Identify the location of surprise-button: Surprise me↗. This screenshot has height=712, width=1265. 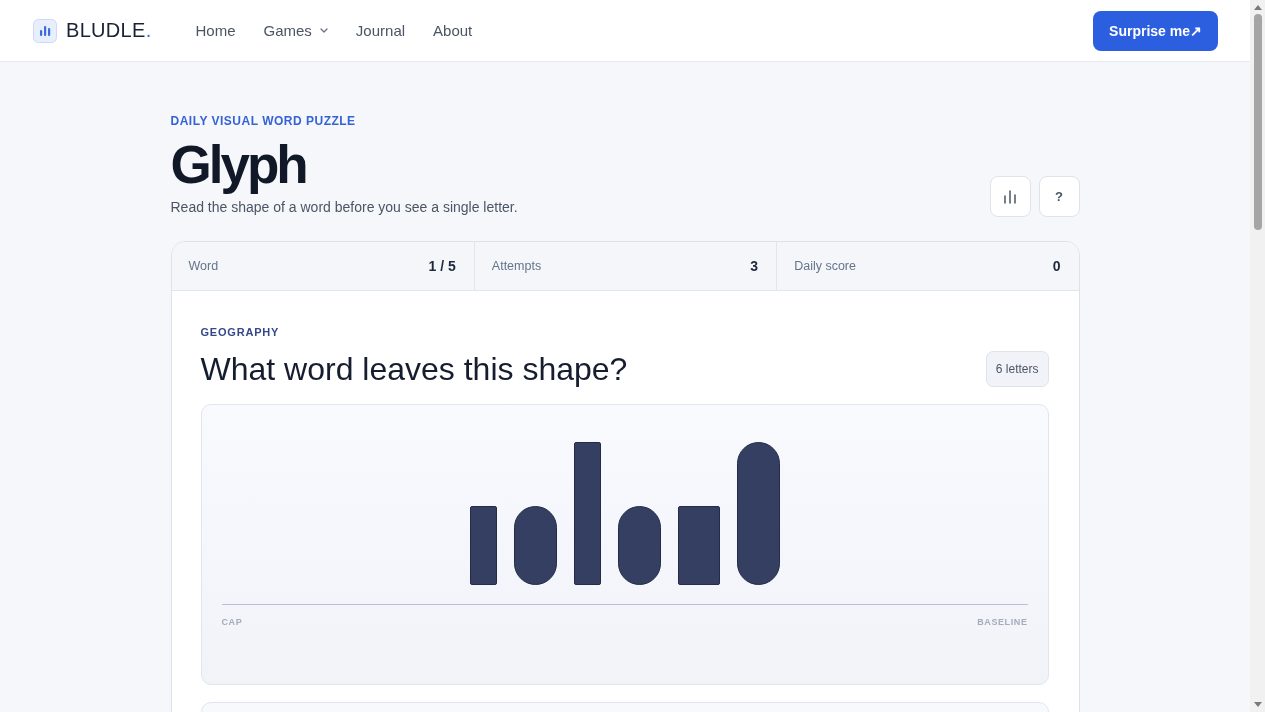
(1155, 30).